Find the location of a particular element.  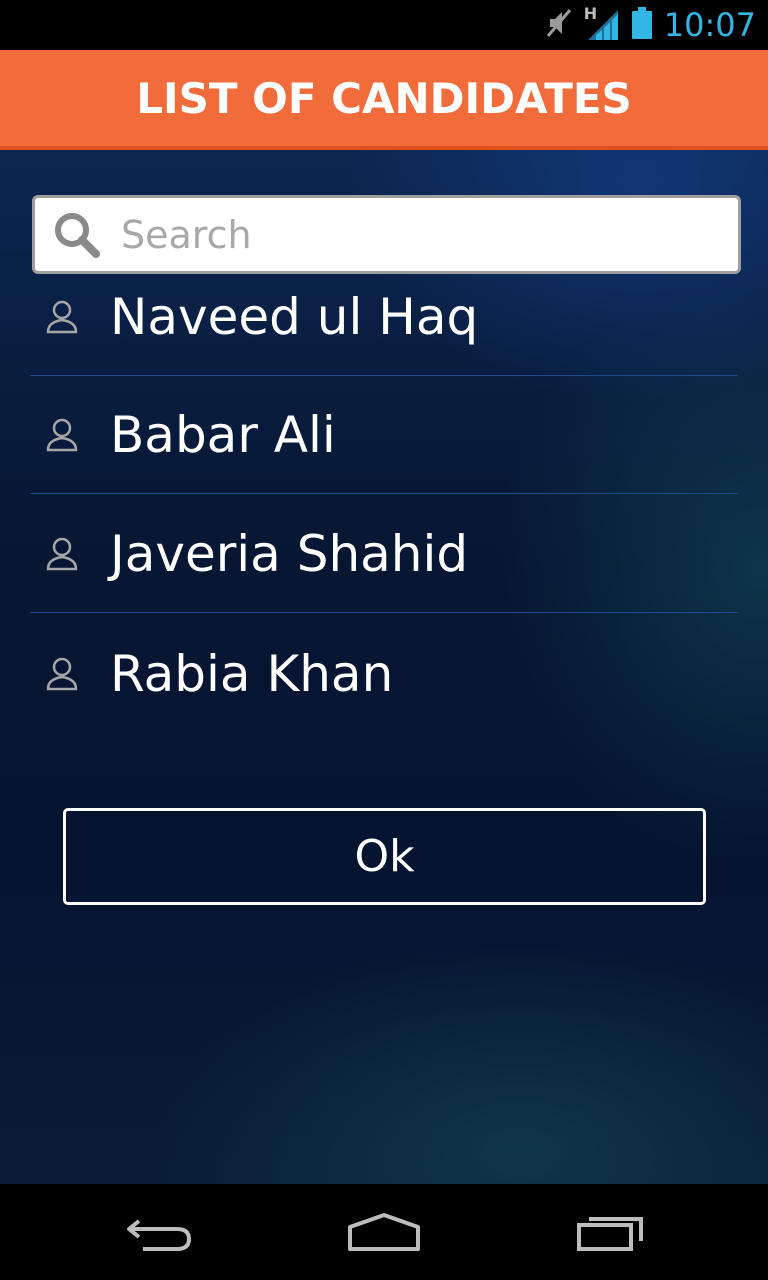

battery-icon is located at coordinates (641, 25).